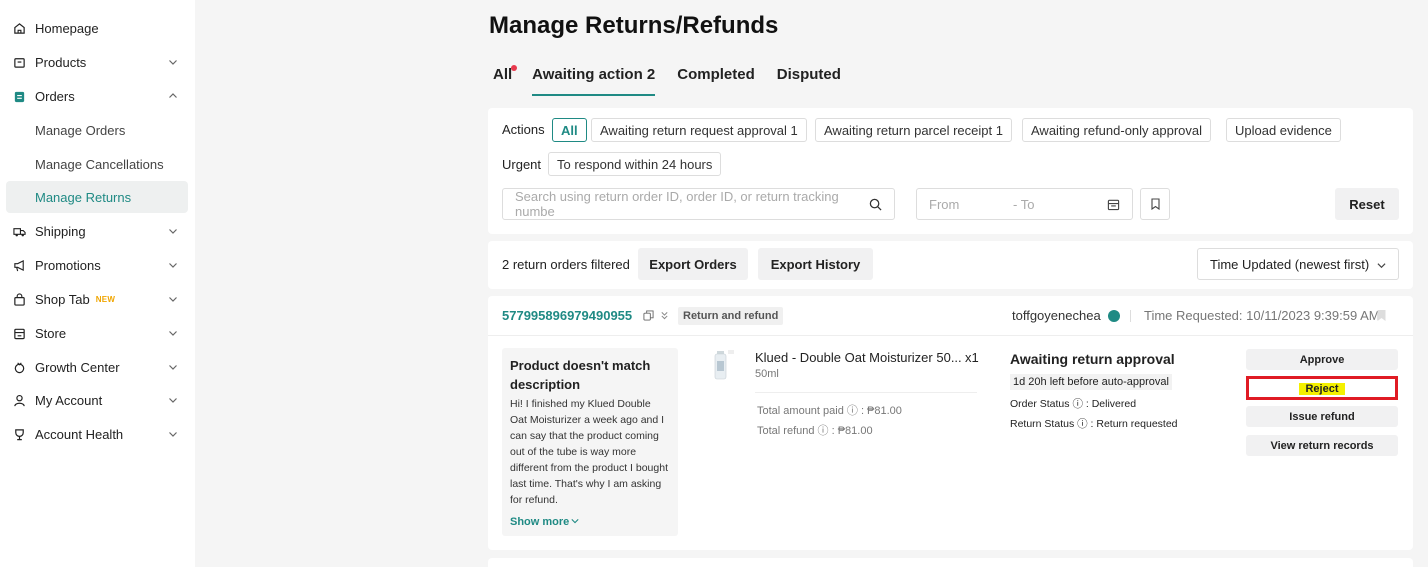 This screenshot has width=1428, height=567. Describe the element at coordinates (972, 357) in the screenshot. I see `product-quantity: x1` at that location.